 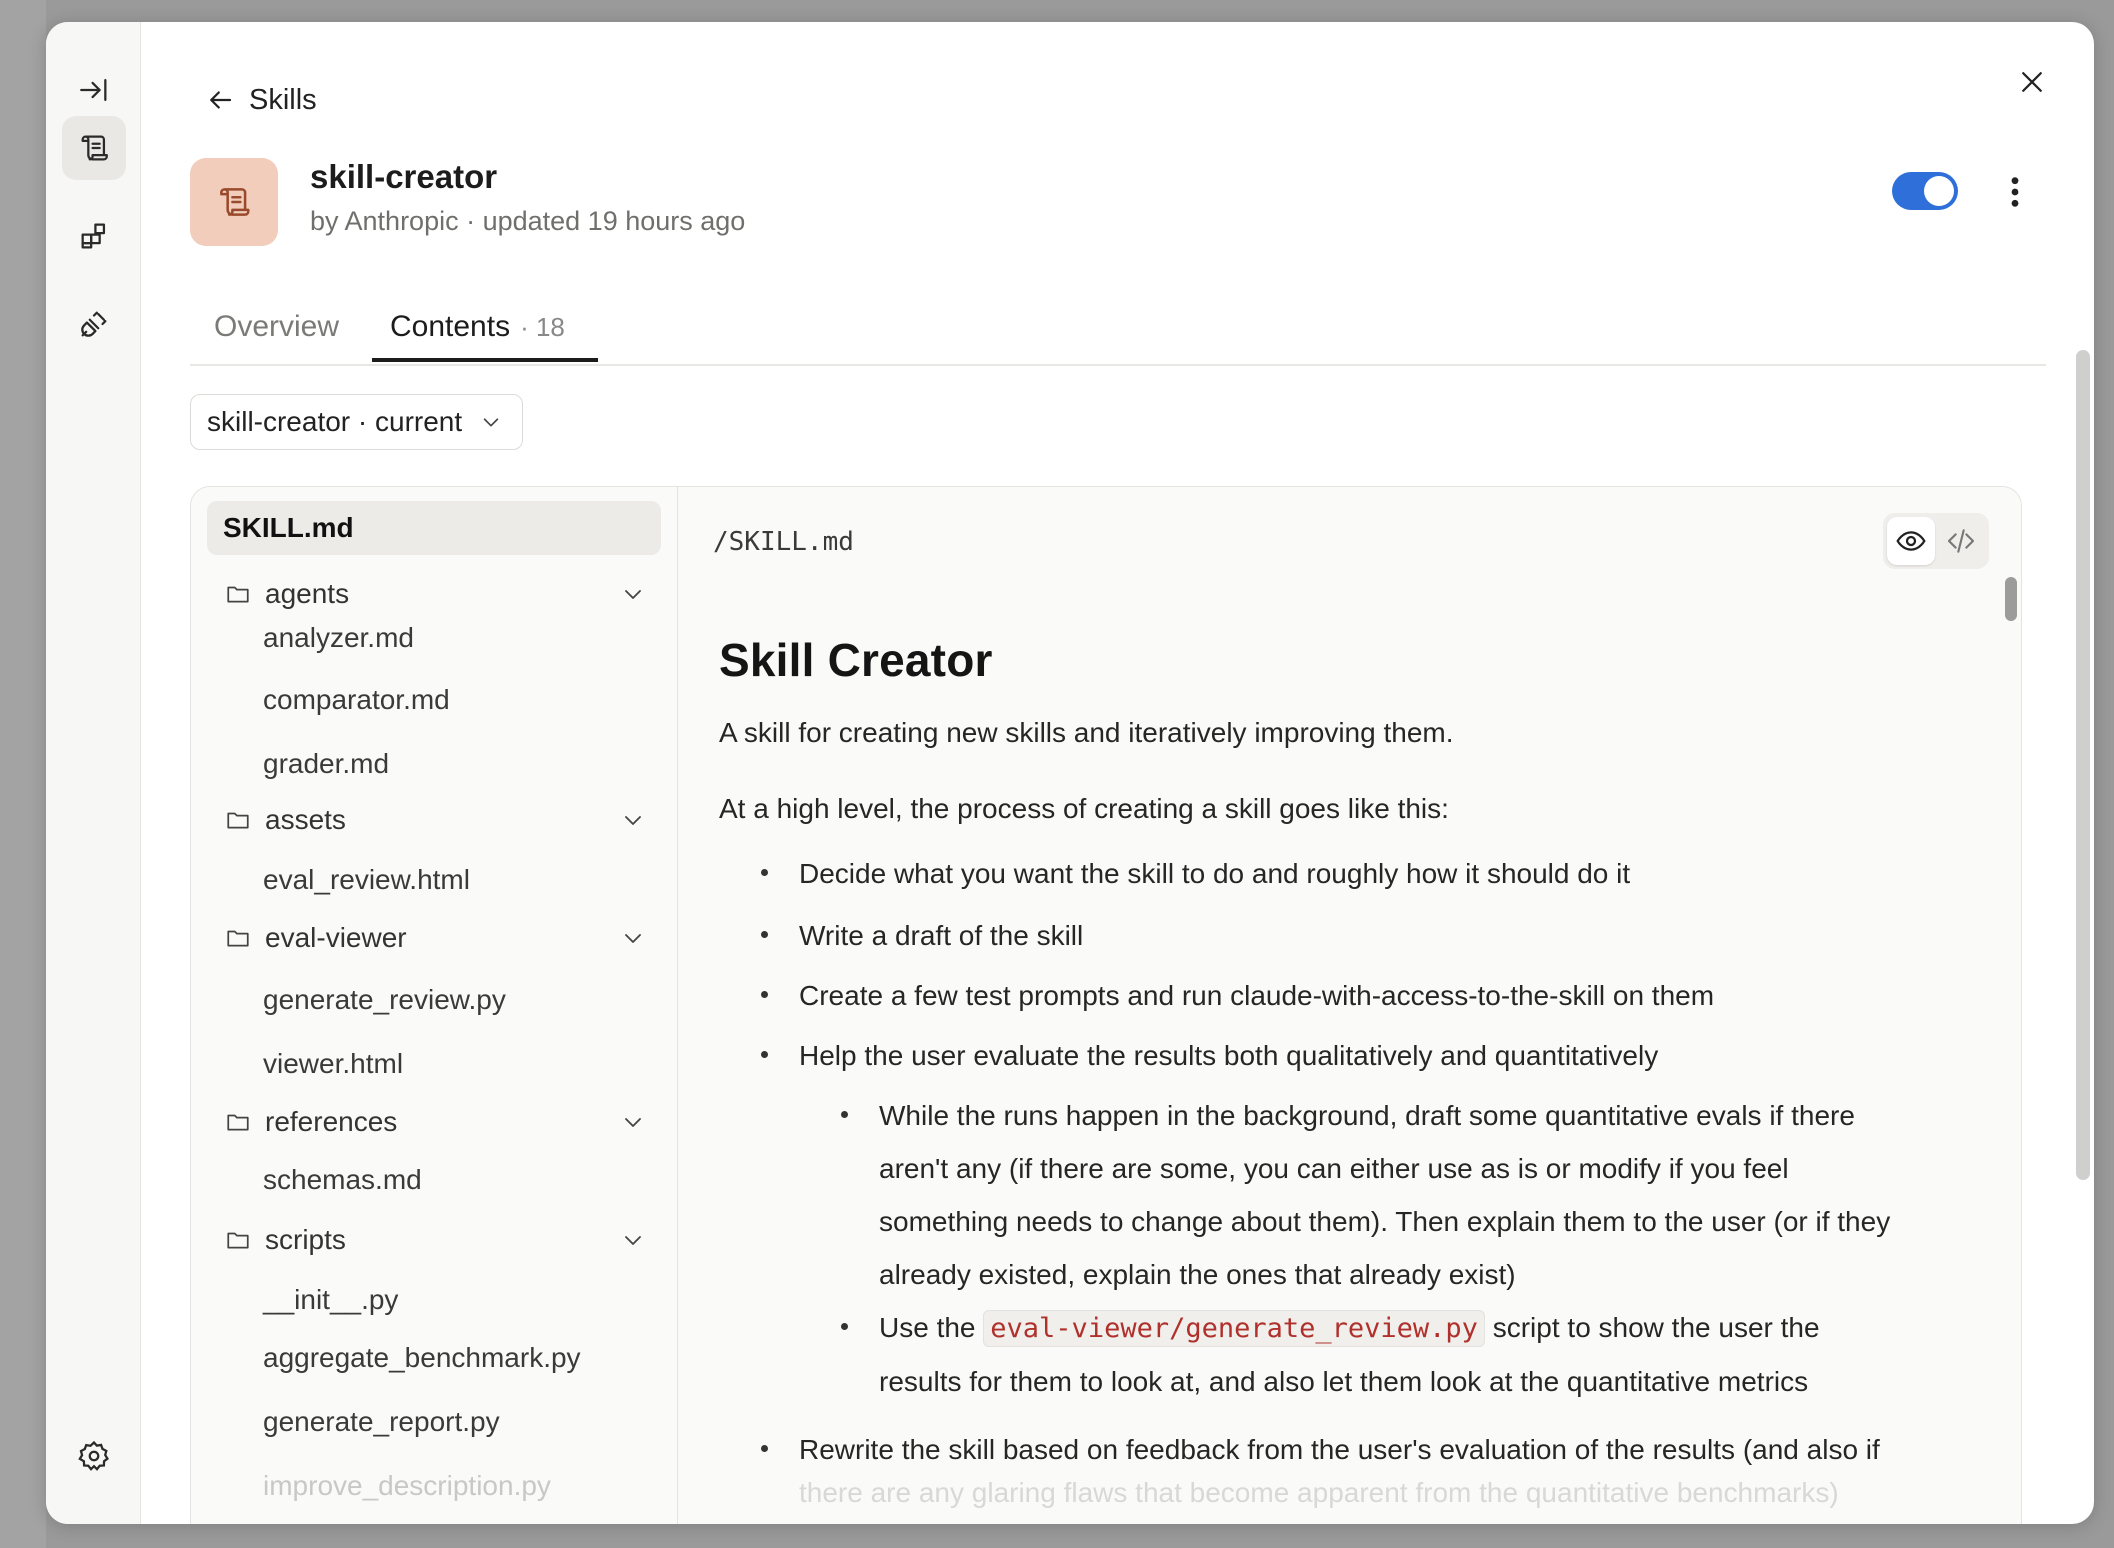 I want to click on tree-file-label: viewer.html, so click(x=333, y=1063).